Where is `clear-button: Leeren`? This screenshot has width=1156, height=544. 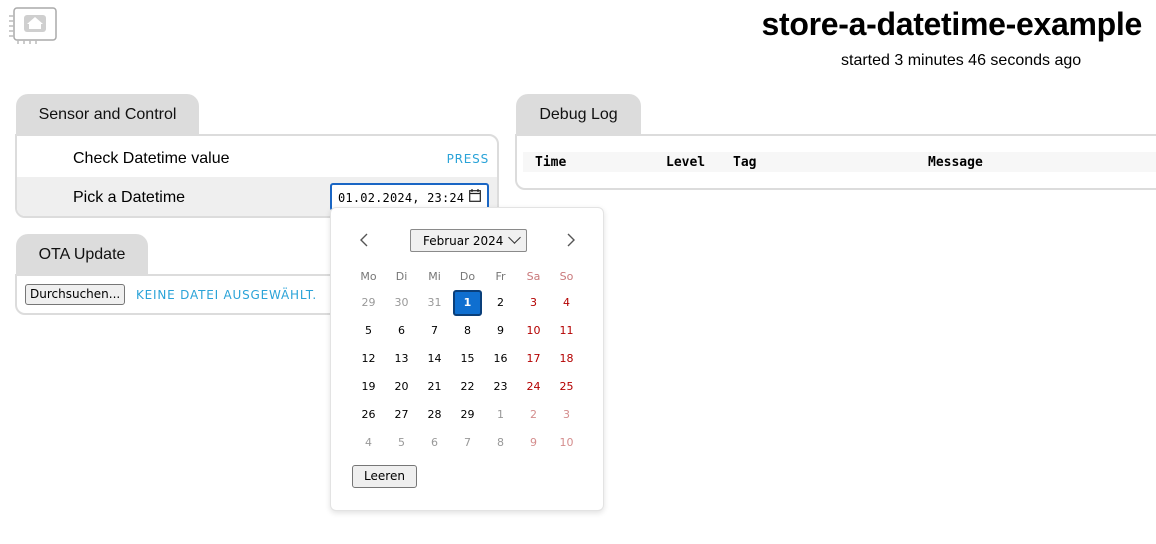 clear-button: Leeren is located at coordinates (384, 476).